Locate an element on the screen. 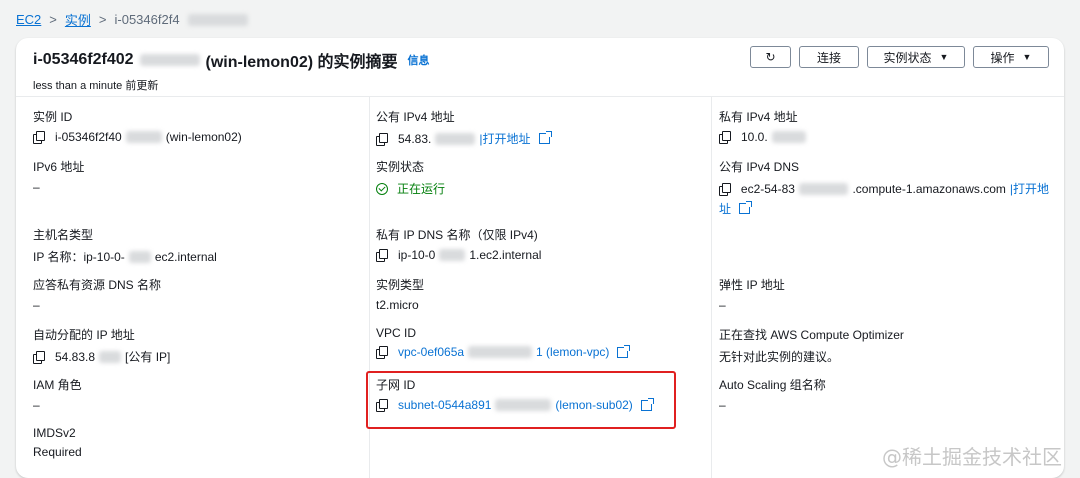 This screenshot has width=1080, height=478. actions-label: 操作 is located at coordinates (1002, 57).